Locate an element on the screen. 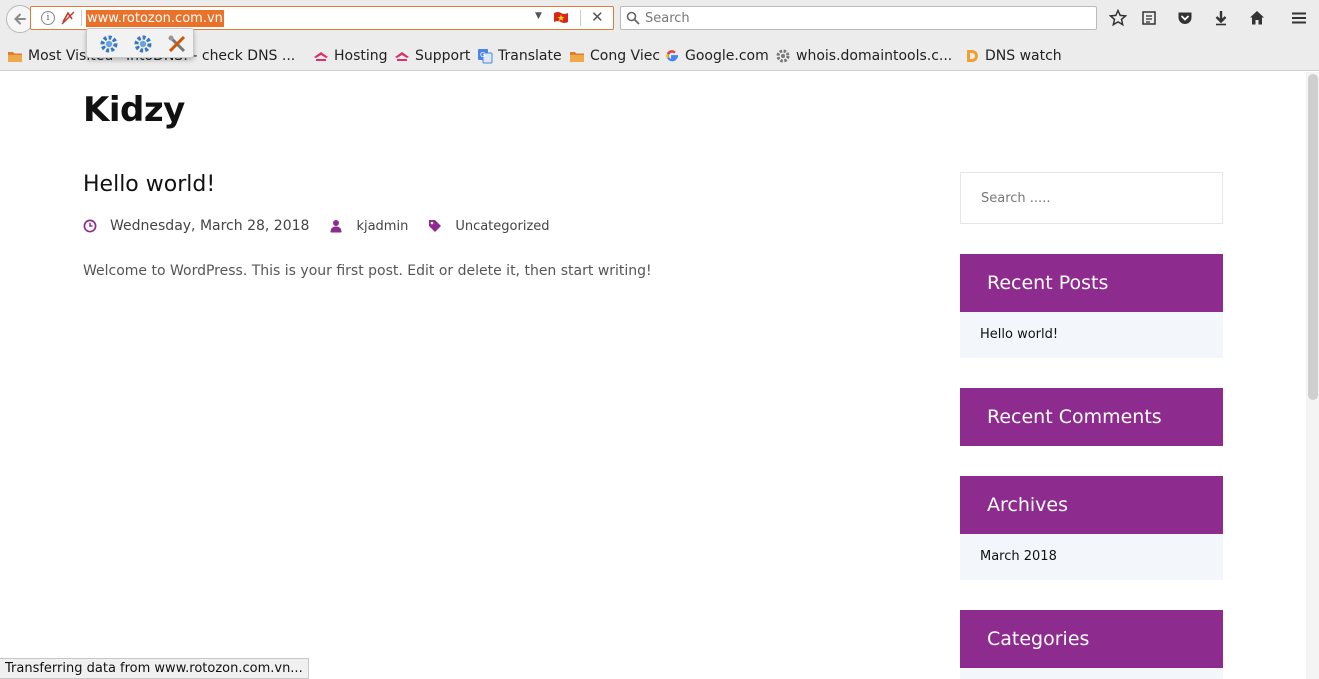  svg-text: G is located at coordinates (482, 55).